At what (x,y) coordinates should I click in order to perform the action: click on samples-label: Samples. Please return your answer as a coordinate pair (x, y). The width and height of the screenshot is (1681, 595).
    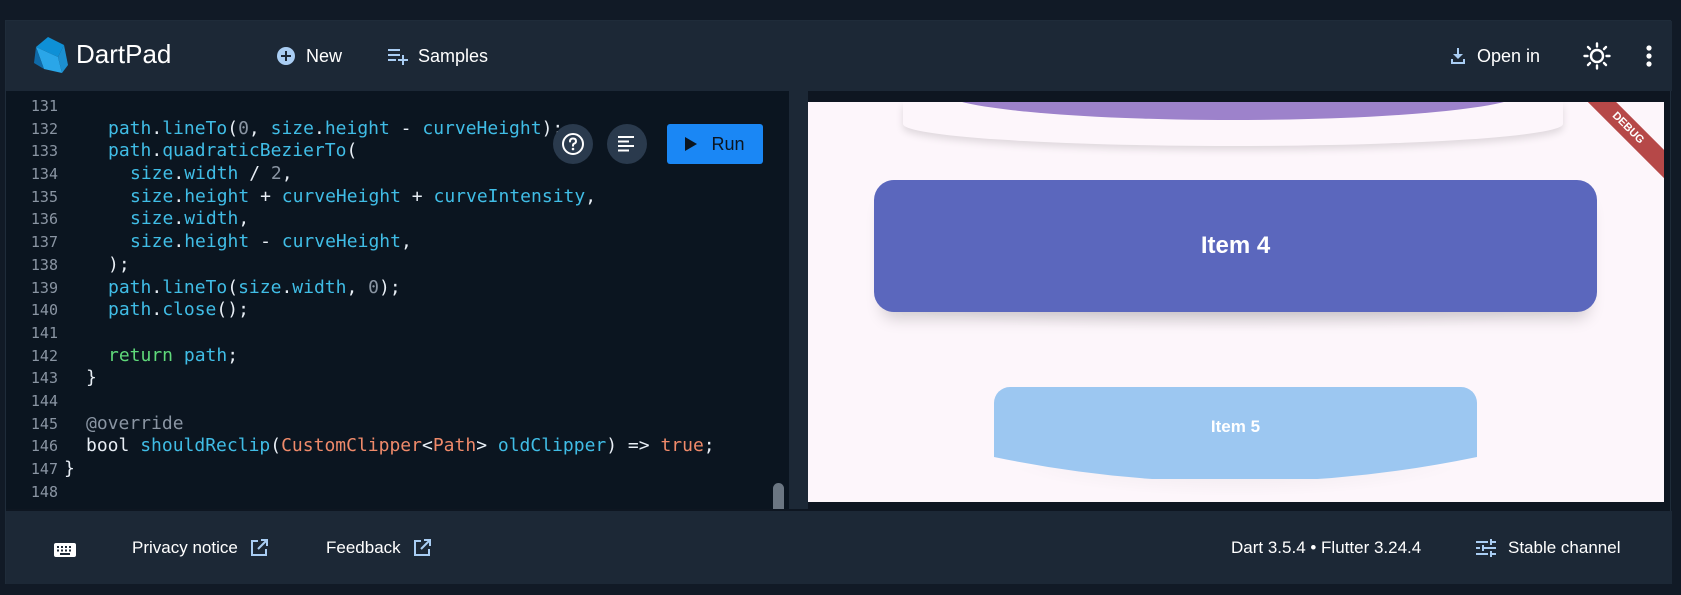
    Looking at the image, I should click on (453, 55).